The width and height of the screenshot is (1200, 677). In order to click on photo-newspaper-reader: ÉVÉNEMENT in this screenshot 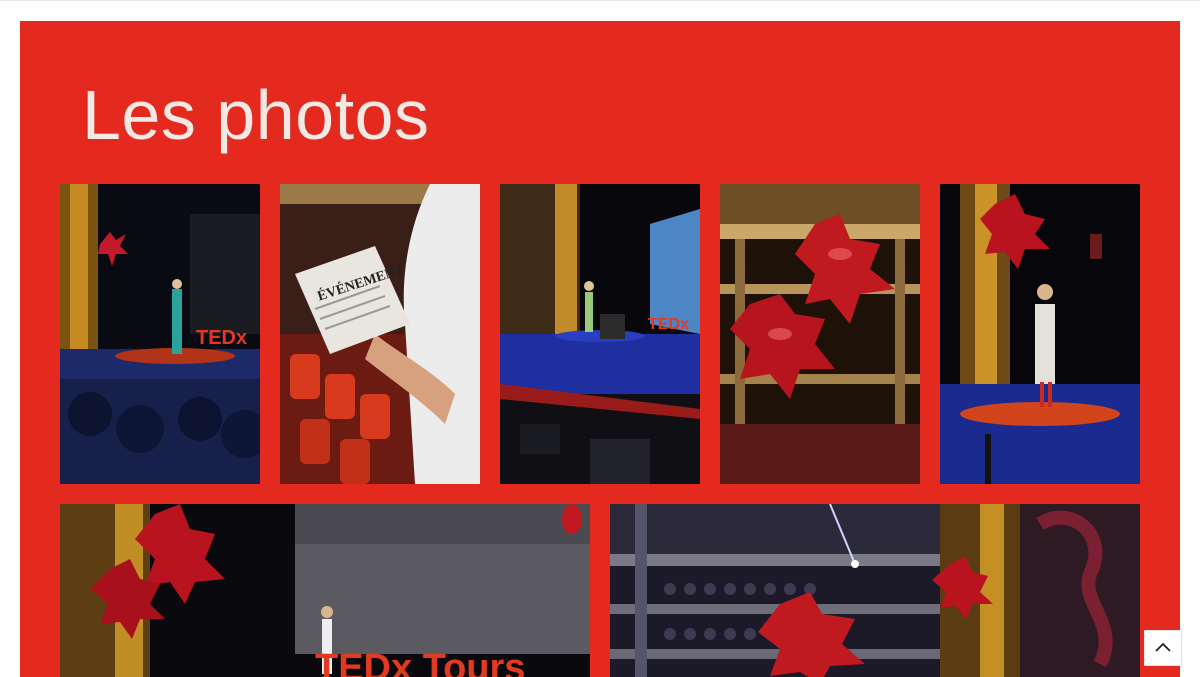, I will do `click(380, 334)`.